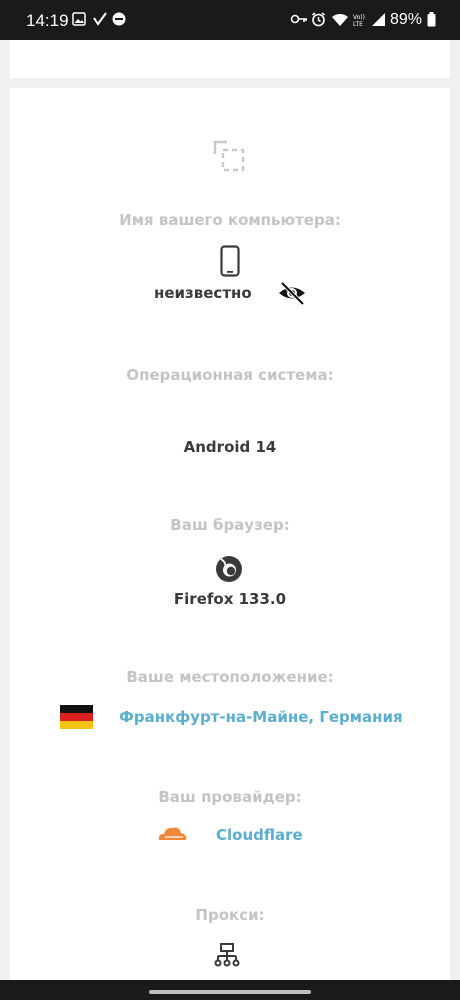  What do you see at coordinates (79, 19) in the screenshot?
I see `gallery-icon` at bounding box center [79, 19].